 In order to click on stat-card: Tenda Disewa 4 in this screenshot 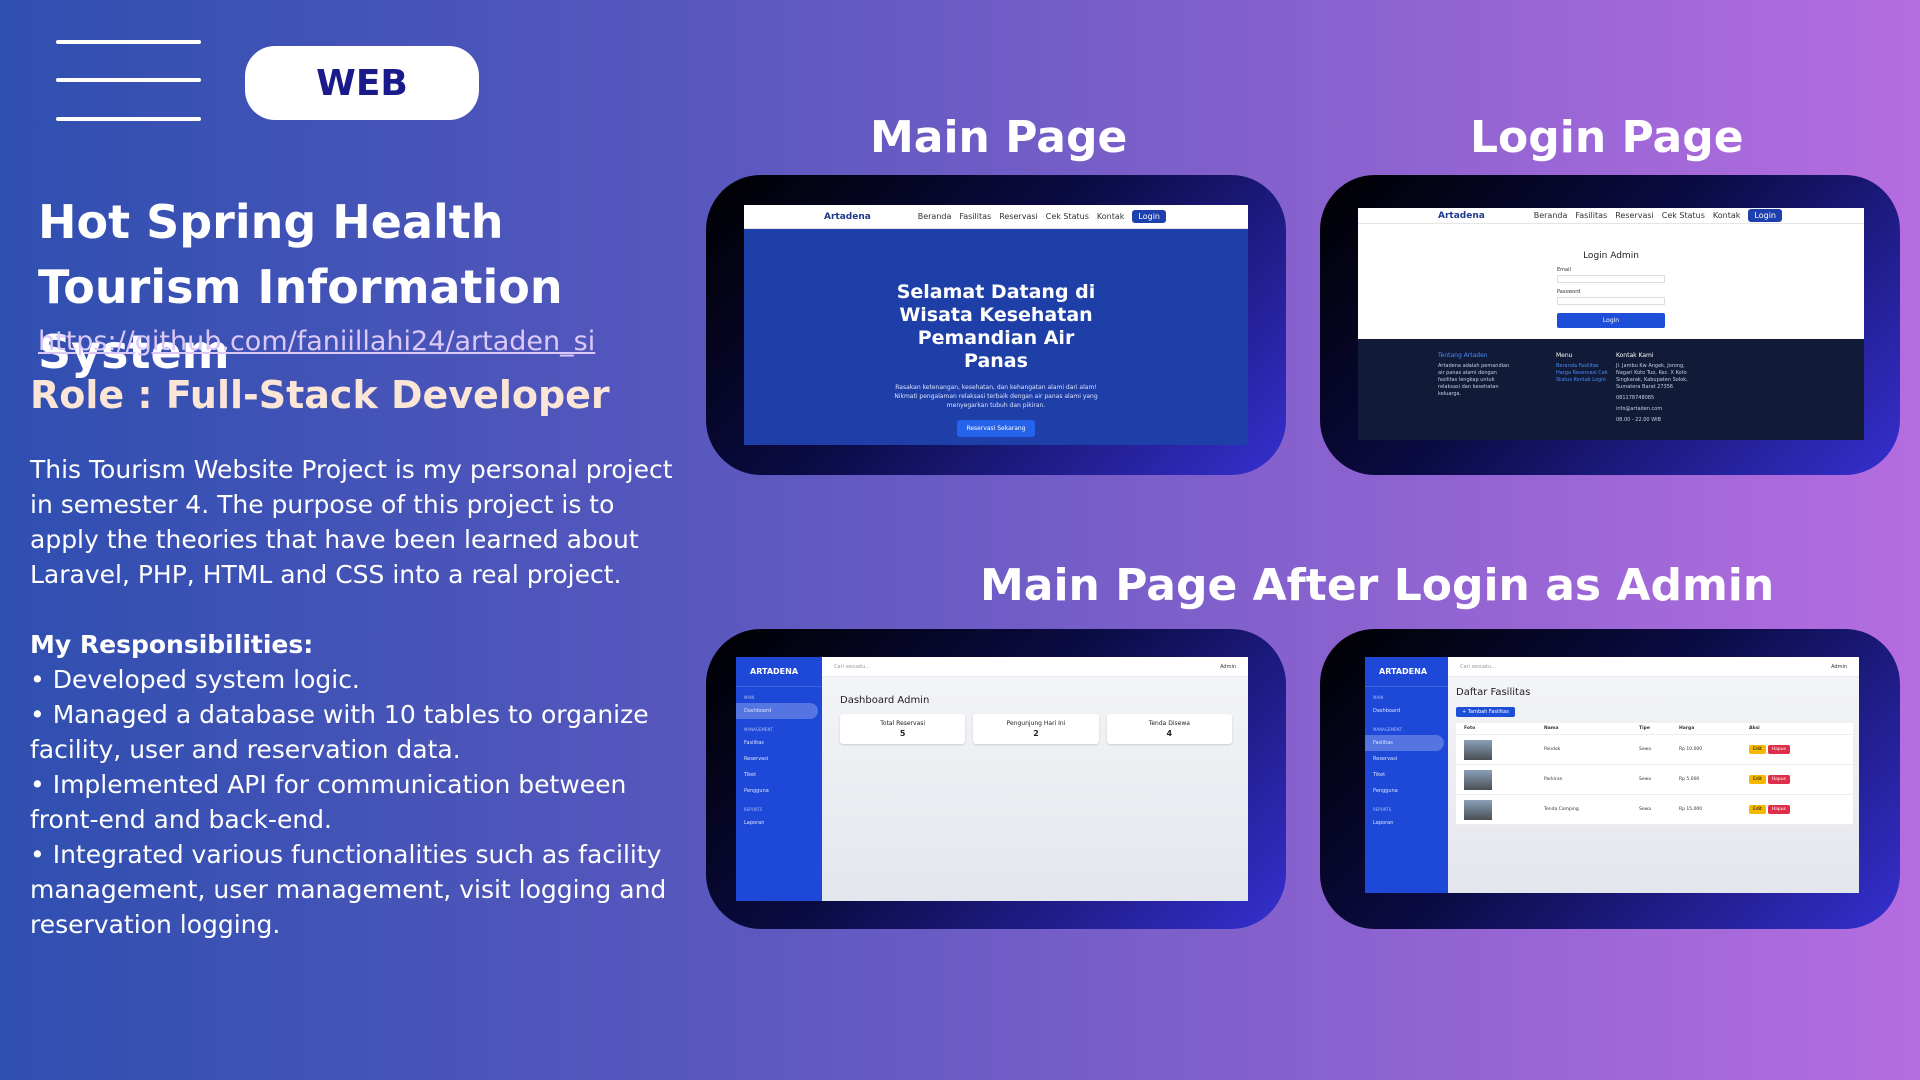, I will do `click(1169, 729)`.